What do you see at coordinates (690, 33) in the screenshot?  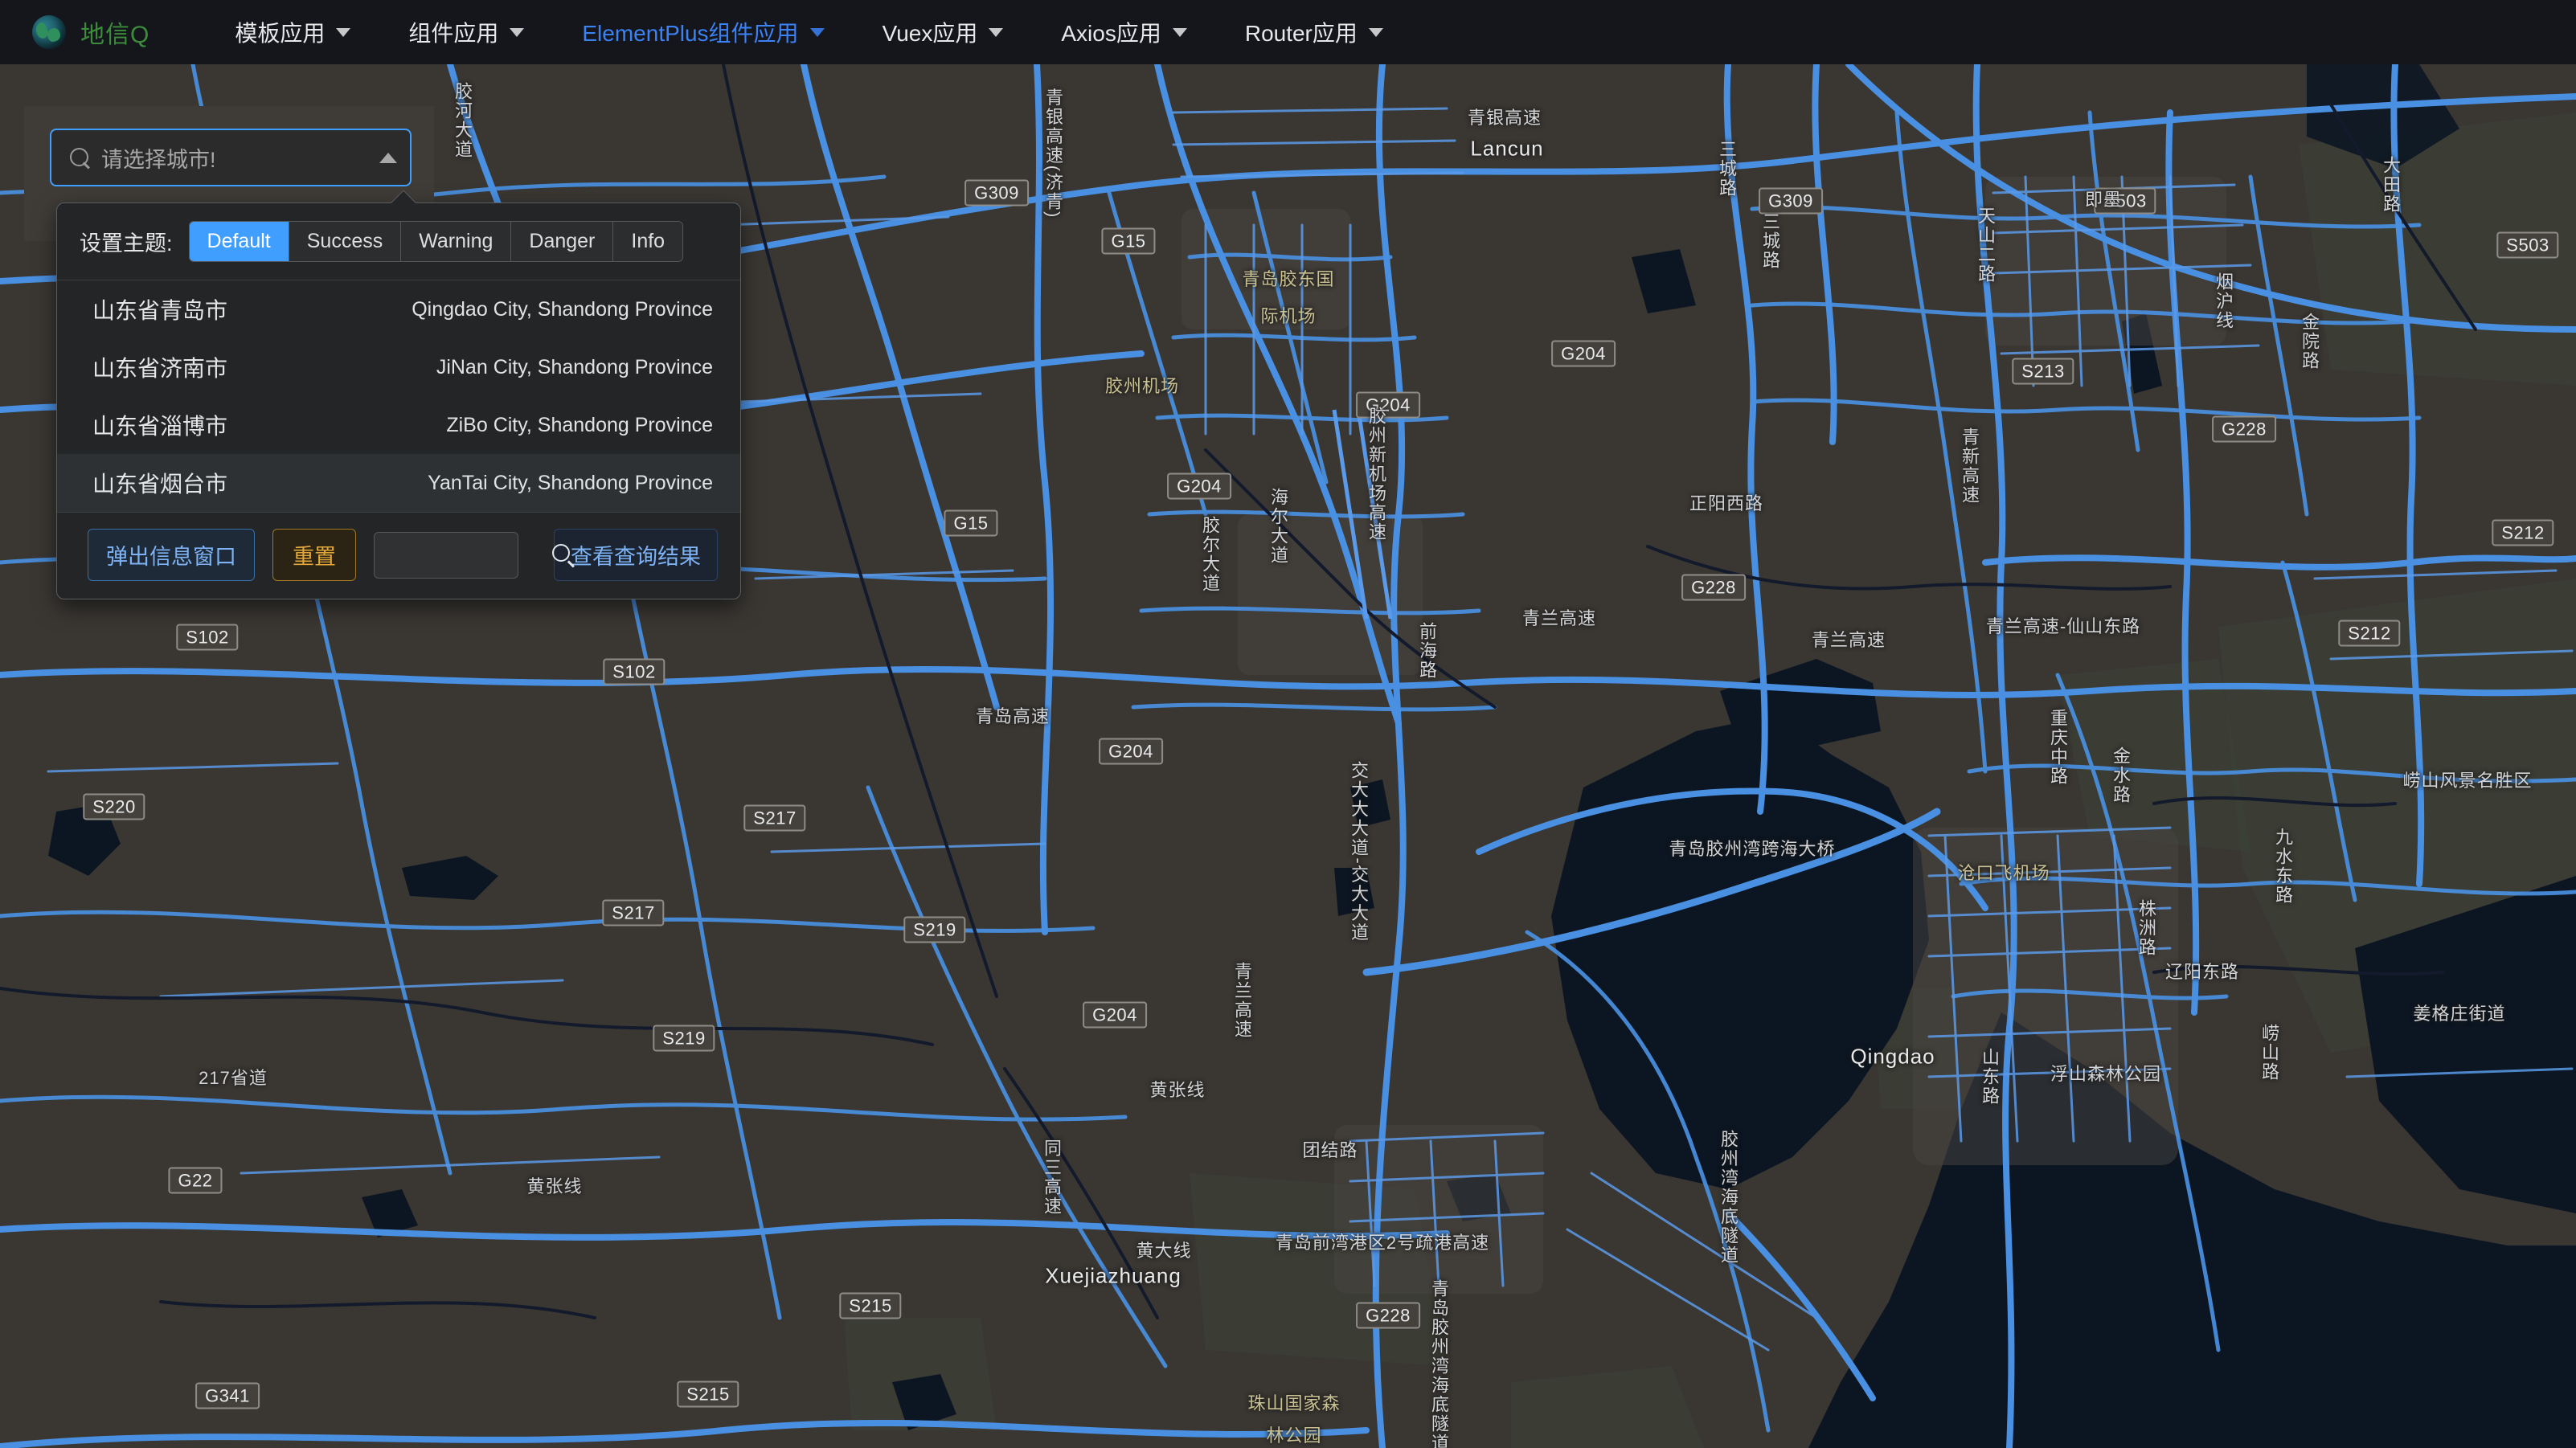 I see `nav-label: ElementPlus组件应用` at bounding box center [690, 33].